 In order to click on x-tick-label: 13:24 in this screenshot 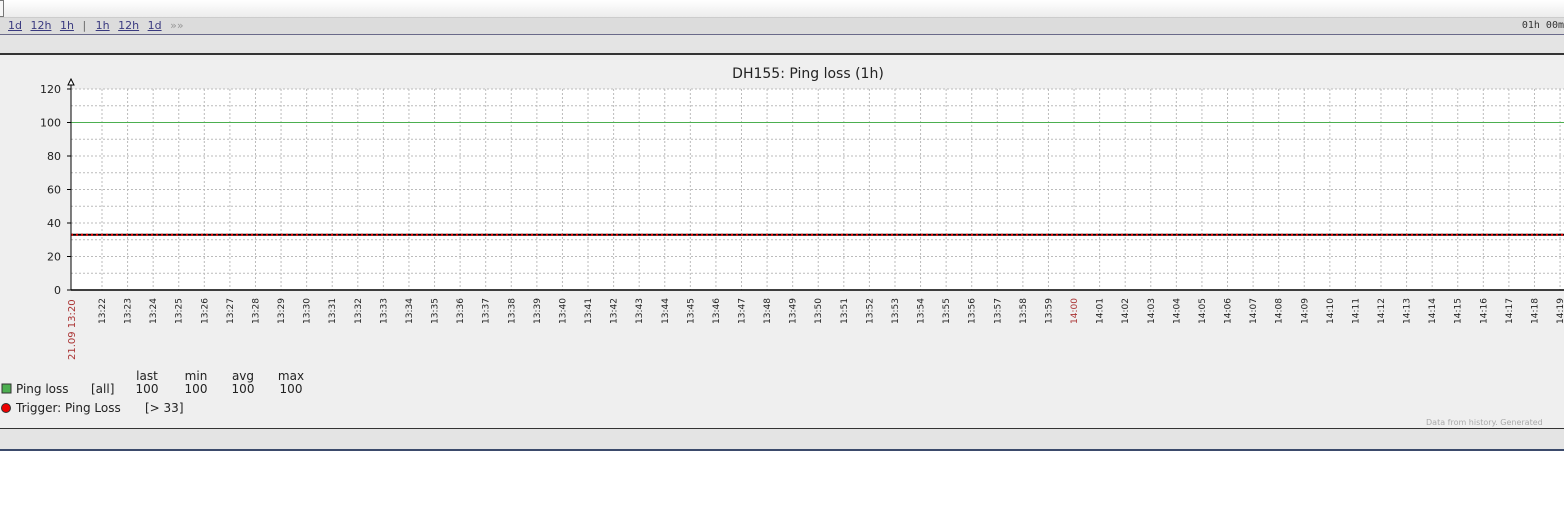, I will do `click(154, 311)`.